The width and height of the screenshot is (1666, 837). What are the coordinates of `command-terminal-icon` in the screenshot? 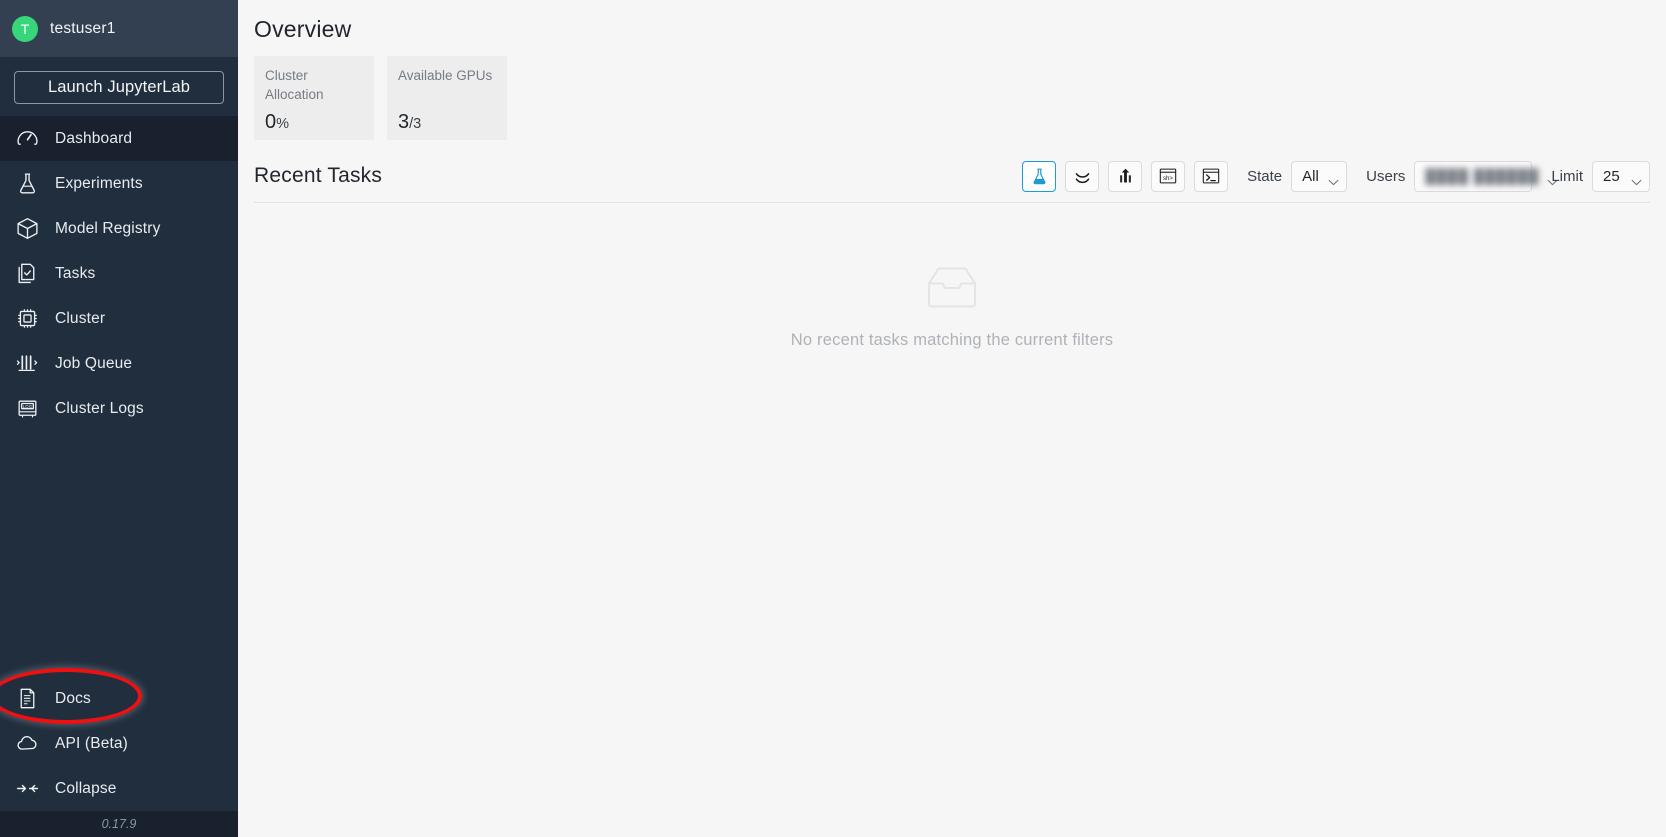 It's located at (1211, 176).